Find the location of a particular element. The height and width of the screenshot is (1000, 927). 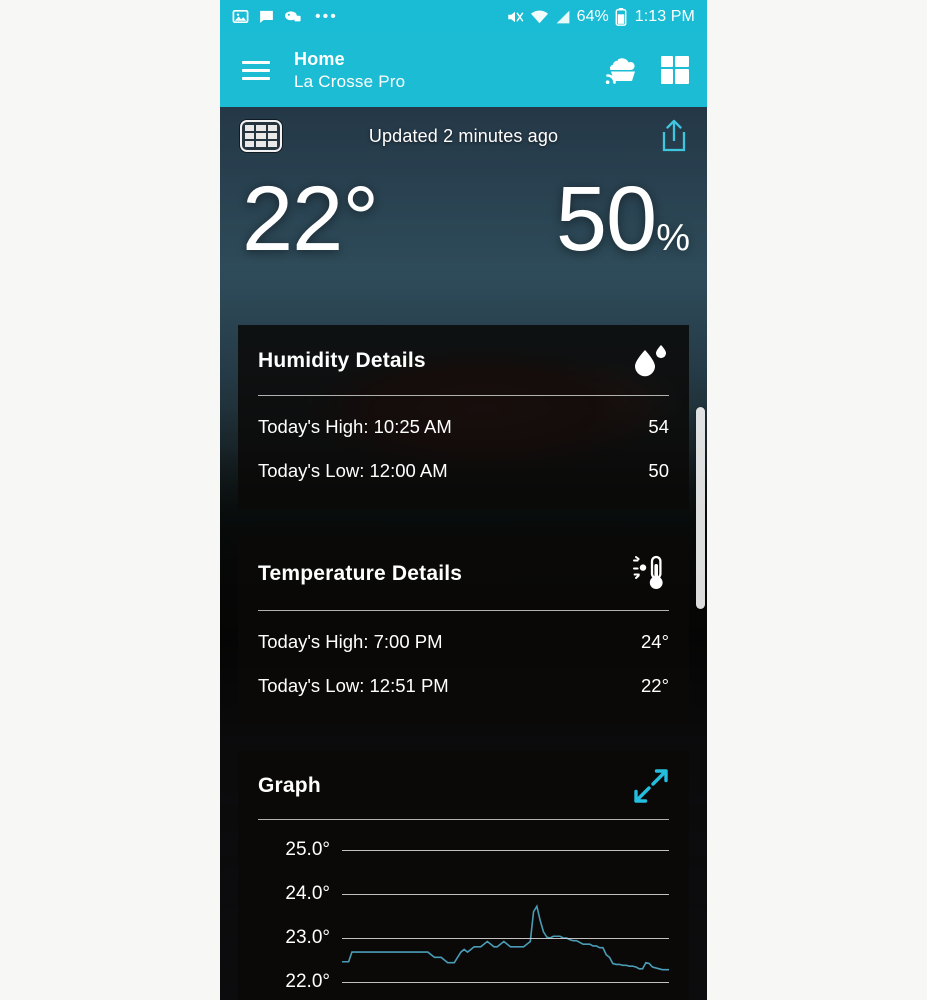

graph-y-tick-label: 24.0° is located at coordinates (307, 893).